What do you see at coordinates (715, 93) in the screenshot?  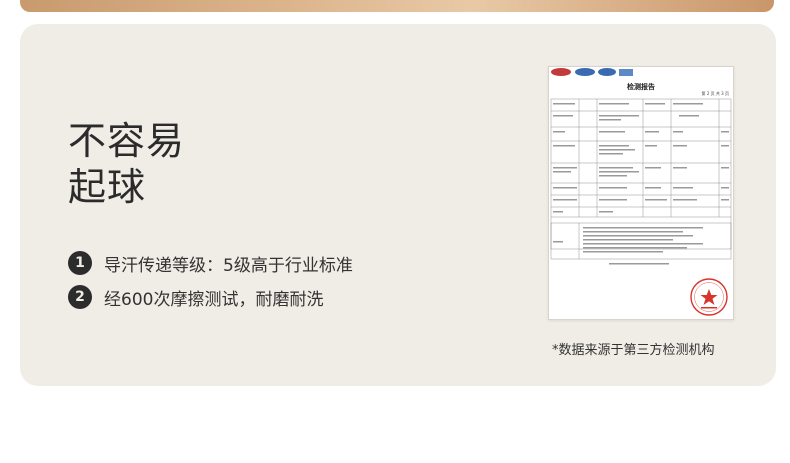 I see `report-page-number: 第 2 页 共 3 页` at bounding box center [715, 93].